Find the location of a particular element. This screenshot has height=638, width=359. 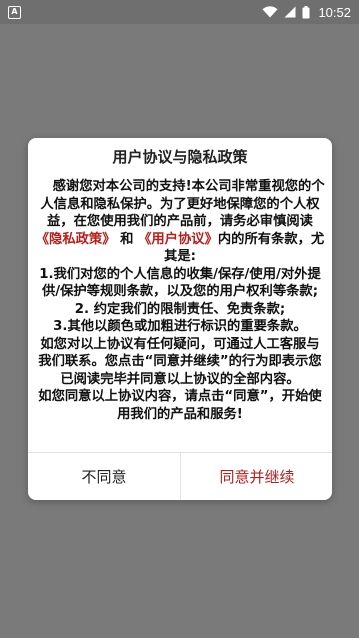

agree-continue-button: 同意并继续 is located at coordinates (256, 476).